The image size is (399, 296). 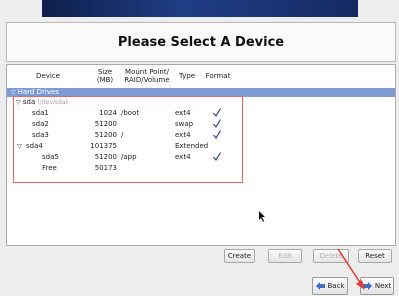 What do you see at coordinates (187, 75) in the screenshot?
I see `column-header-type: Type` at bounding box center [187, 75].